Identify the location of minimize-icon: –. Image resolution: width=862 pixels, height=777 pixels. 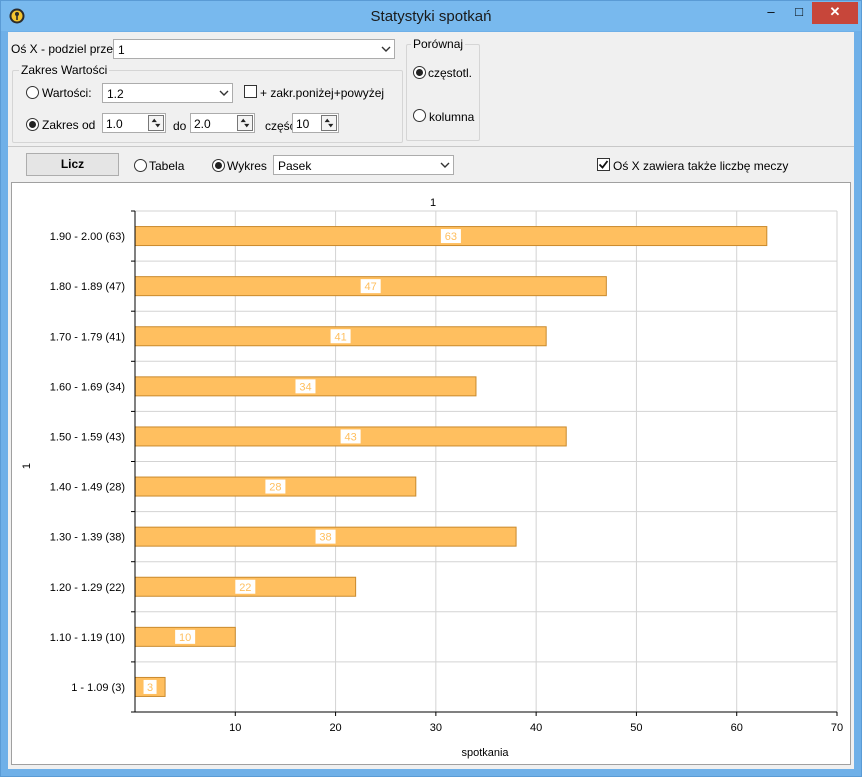
(771, 11).